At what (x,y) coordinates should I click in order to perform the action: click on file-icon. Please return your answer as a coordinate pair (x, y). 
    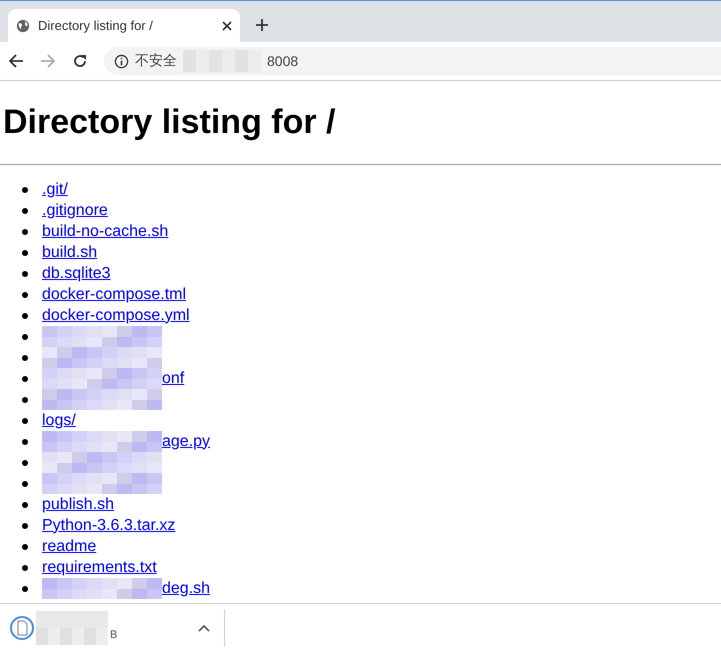
    Looking at the image, I should click on (22, 628).